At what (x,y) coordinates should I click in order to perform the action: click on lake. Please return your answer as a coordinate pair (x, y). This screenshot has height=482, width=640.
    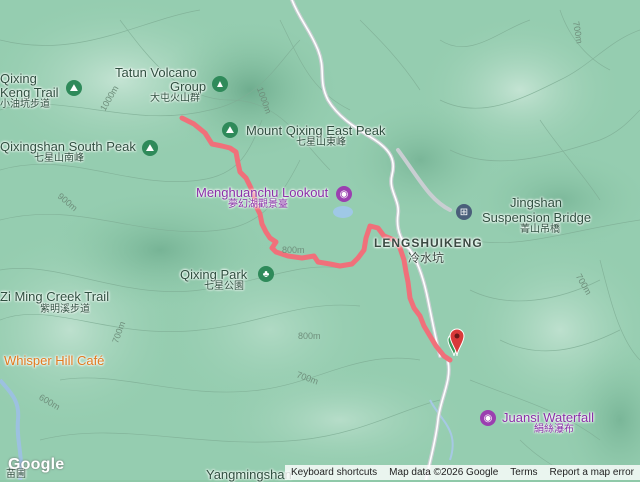
    Looking at the image, I should click on (343, 212).